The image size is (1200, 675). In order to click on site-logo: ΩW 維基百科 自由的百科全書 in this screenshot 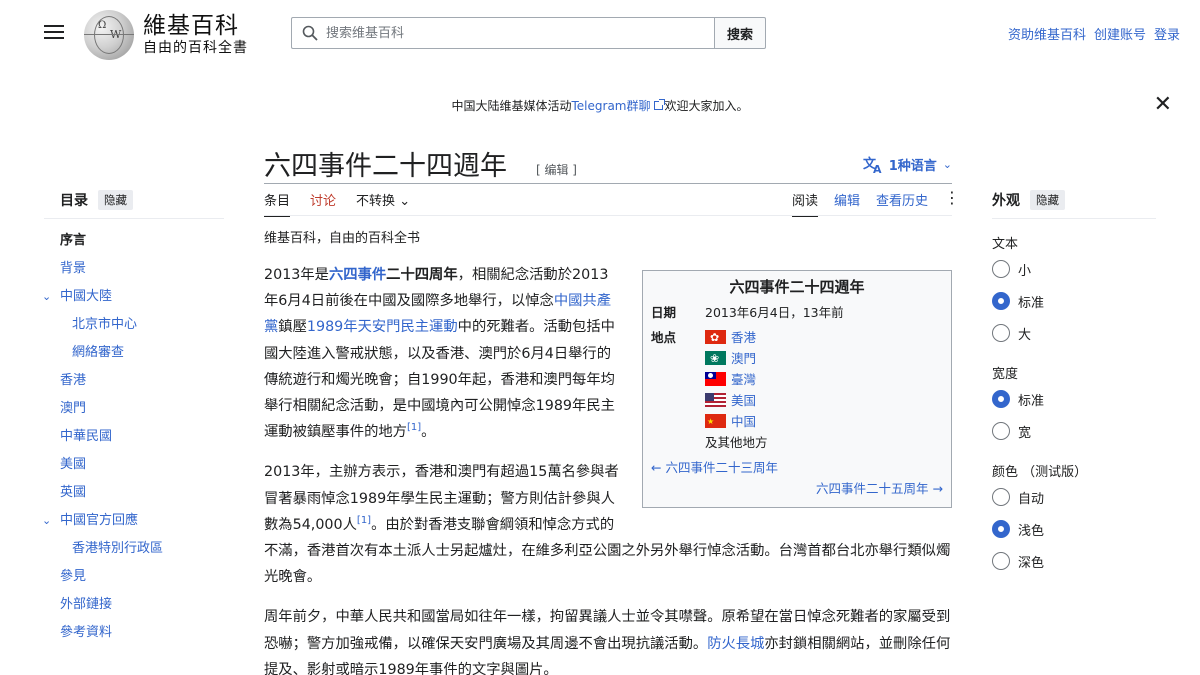, I will do `click(166, 35)`.